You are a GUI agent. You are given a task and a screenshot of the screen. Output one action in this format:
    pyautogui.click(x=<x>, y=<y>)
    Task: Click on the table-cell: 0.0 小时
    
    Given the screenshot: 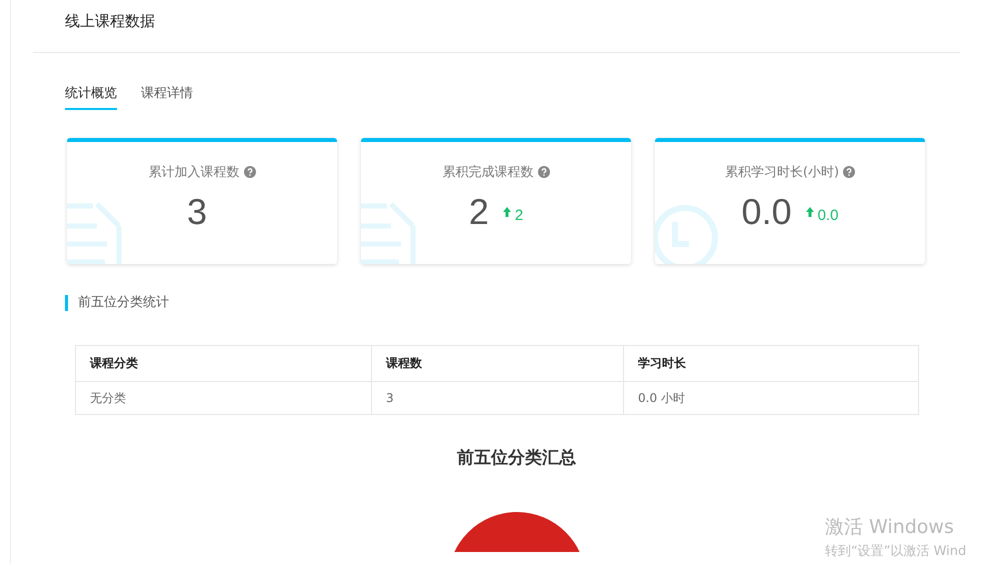 What is the action you would take?
    pyautogui.click(x=771, y=398)
    